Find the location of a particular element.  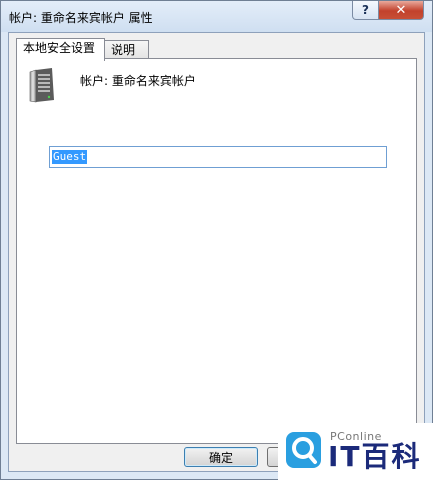

watermark: PConline IT百科 is located at coordinates (355, 451).